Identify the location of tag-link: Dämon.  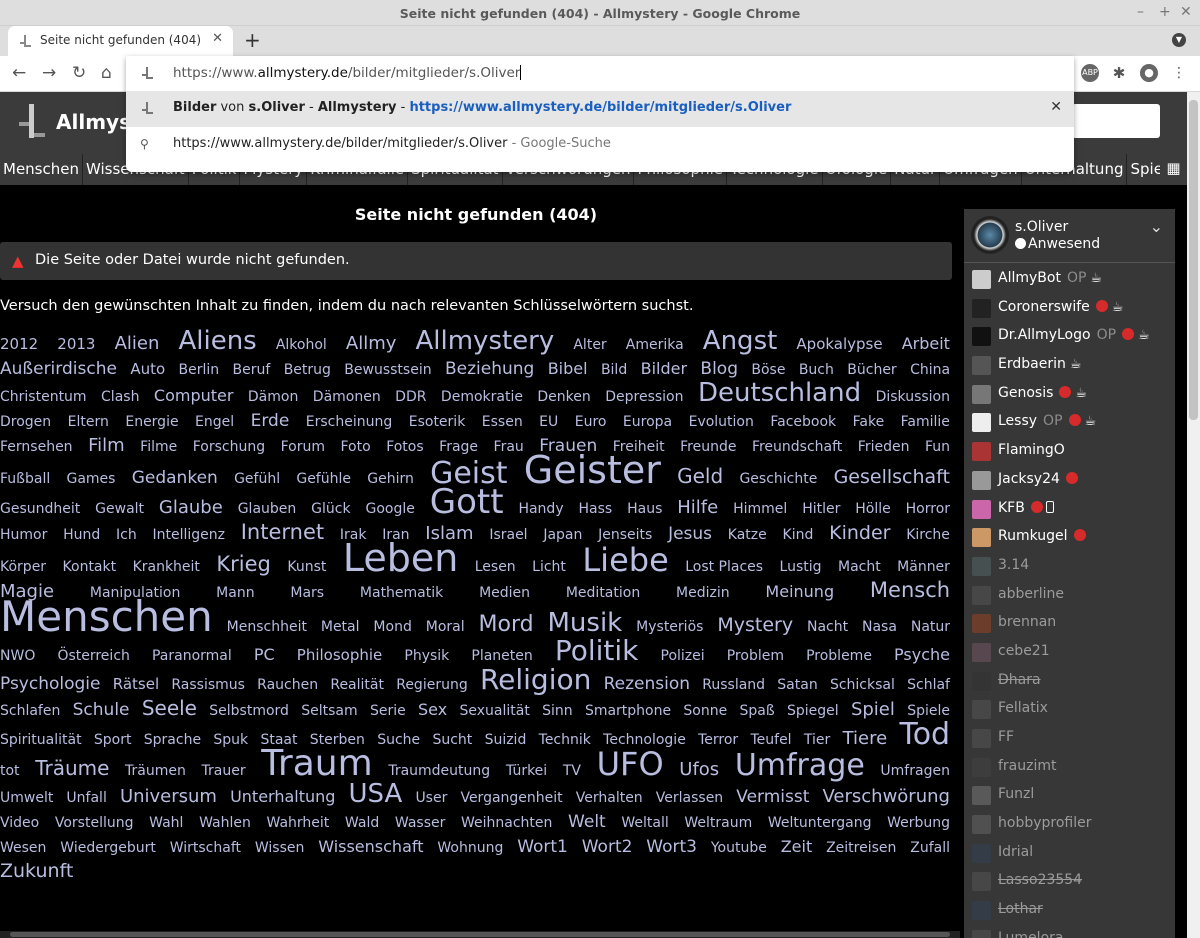
(273, 397).